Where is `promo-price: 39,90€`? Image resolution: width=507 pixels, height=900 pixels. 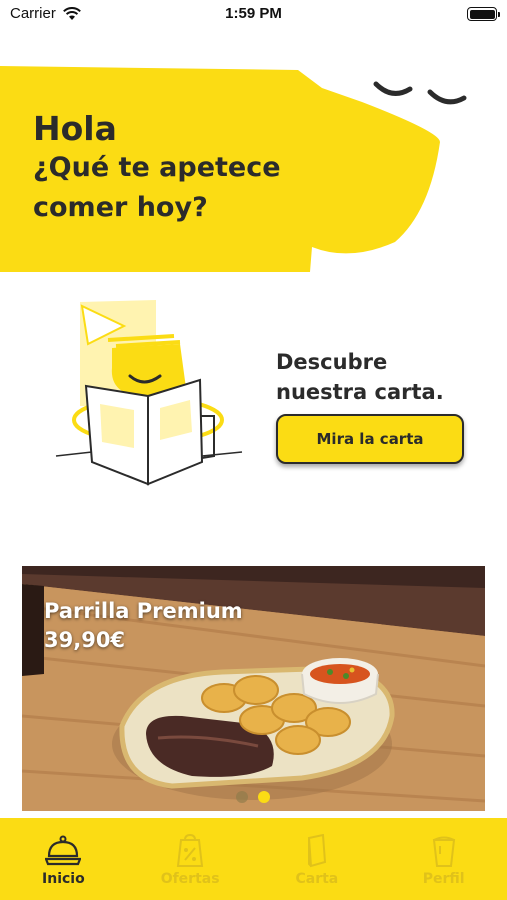 promo-price: 39,90€ is located at coordinates (85, 640).